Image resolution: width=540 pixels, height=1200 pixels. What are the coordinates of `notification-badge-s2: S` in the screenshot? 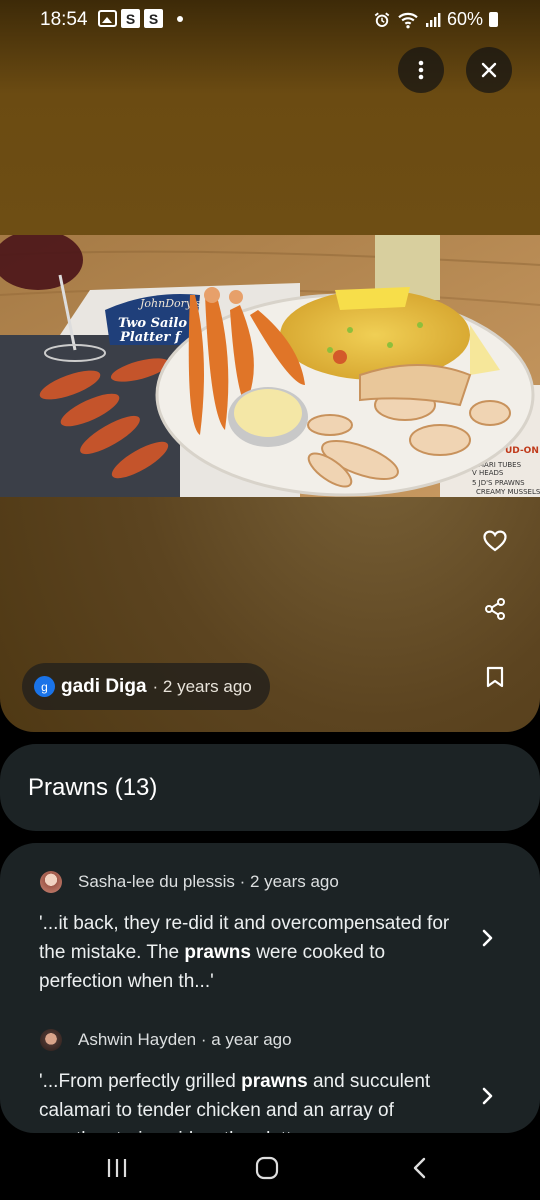 It's located at (153, 18).